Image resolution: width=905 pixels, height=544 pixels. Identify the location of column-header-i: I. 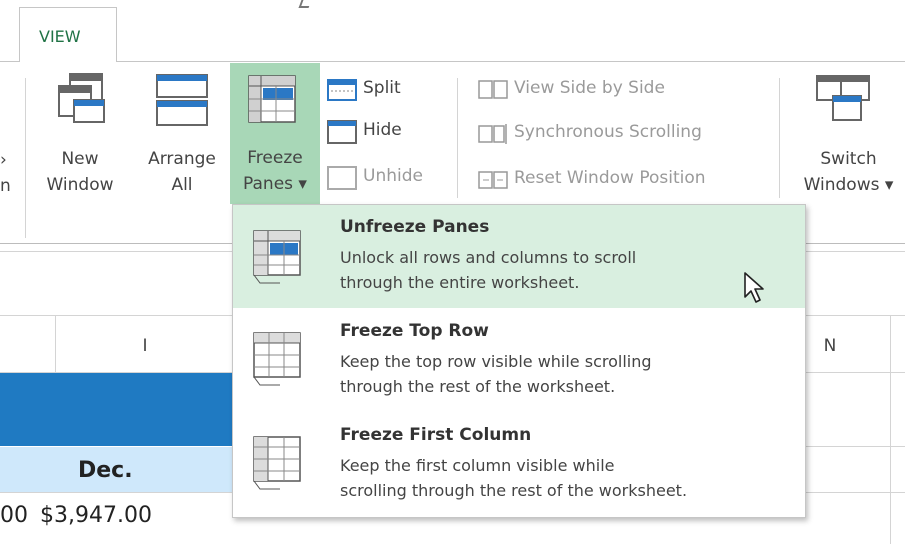
(145, 346).